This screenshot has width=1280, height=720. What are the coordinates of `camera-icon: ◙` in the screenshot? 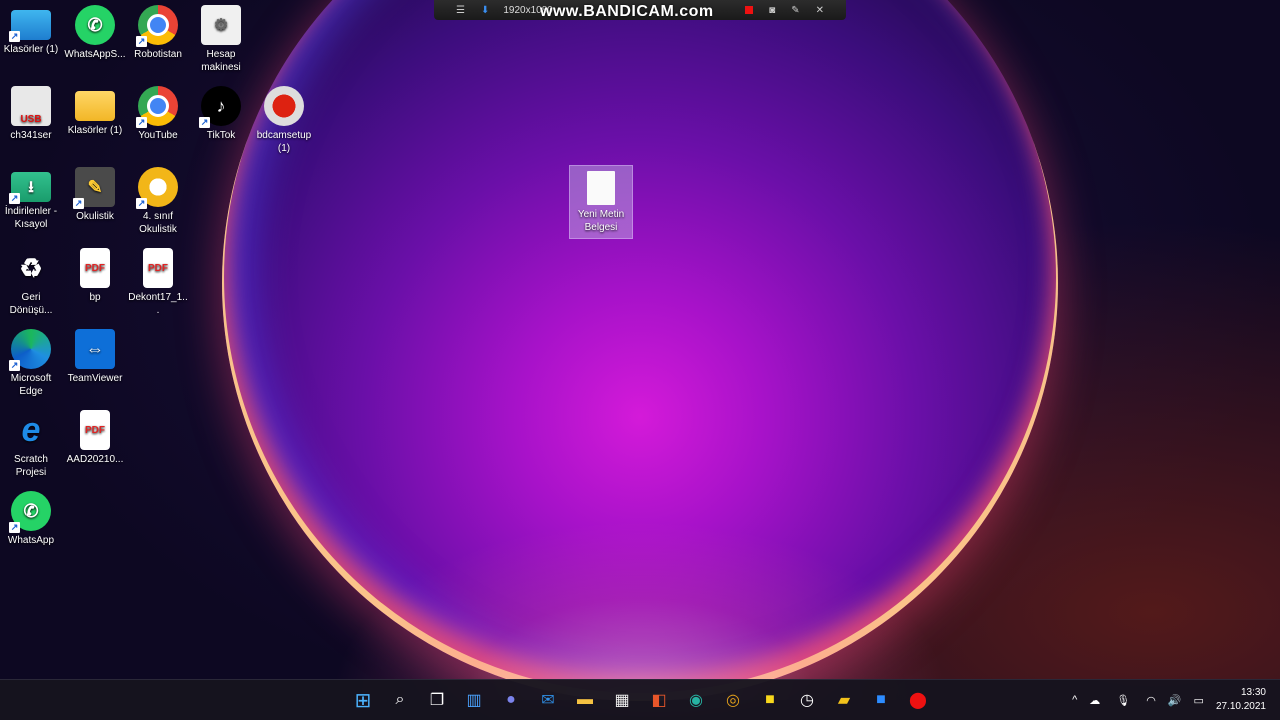 It's located at (772, 10).